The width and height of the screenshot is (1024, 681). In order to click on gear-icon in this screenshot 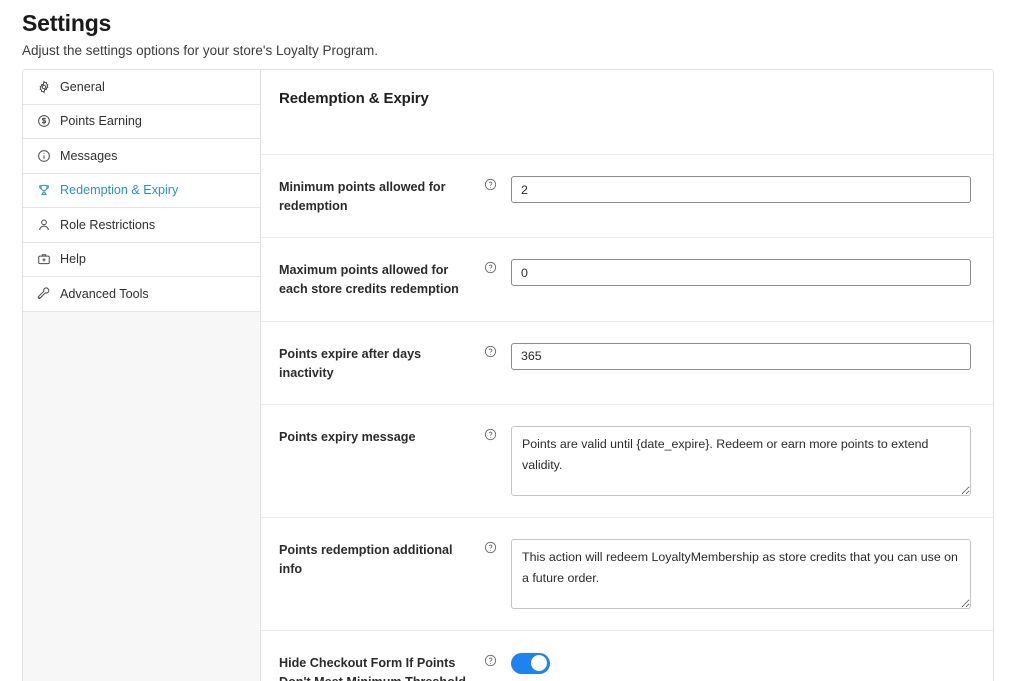, I will do `click(44, 87)`.